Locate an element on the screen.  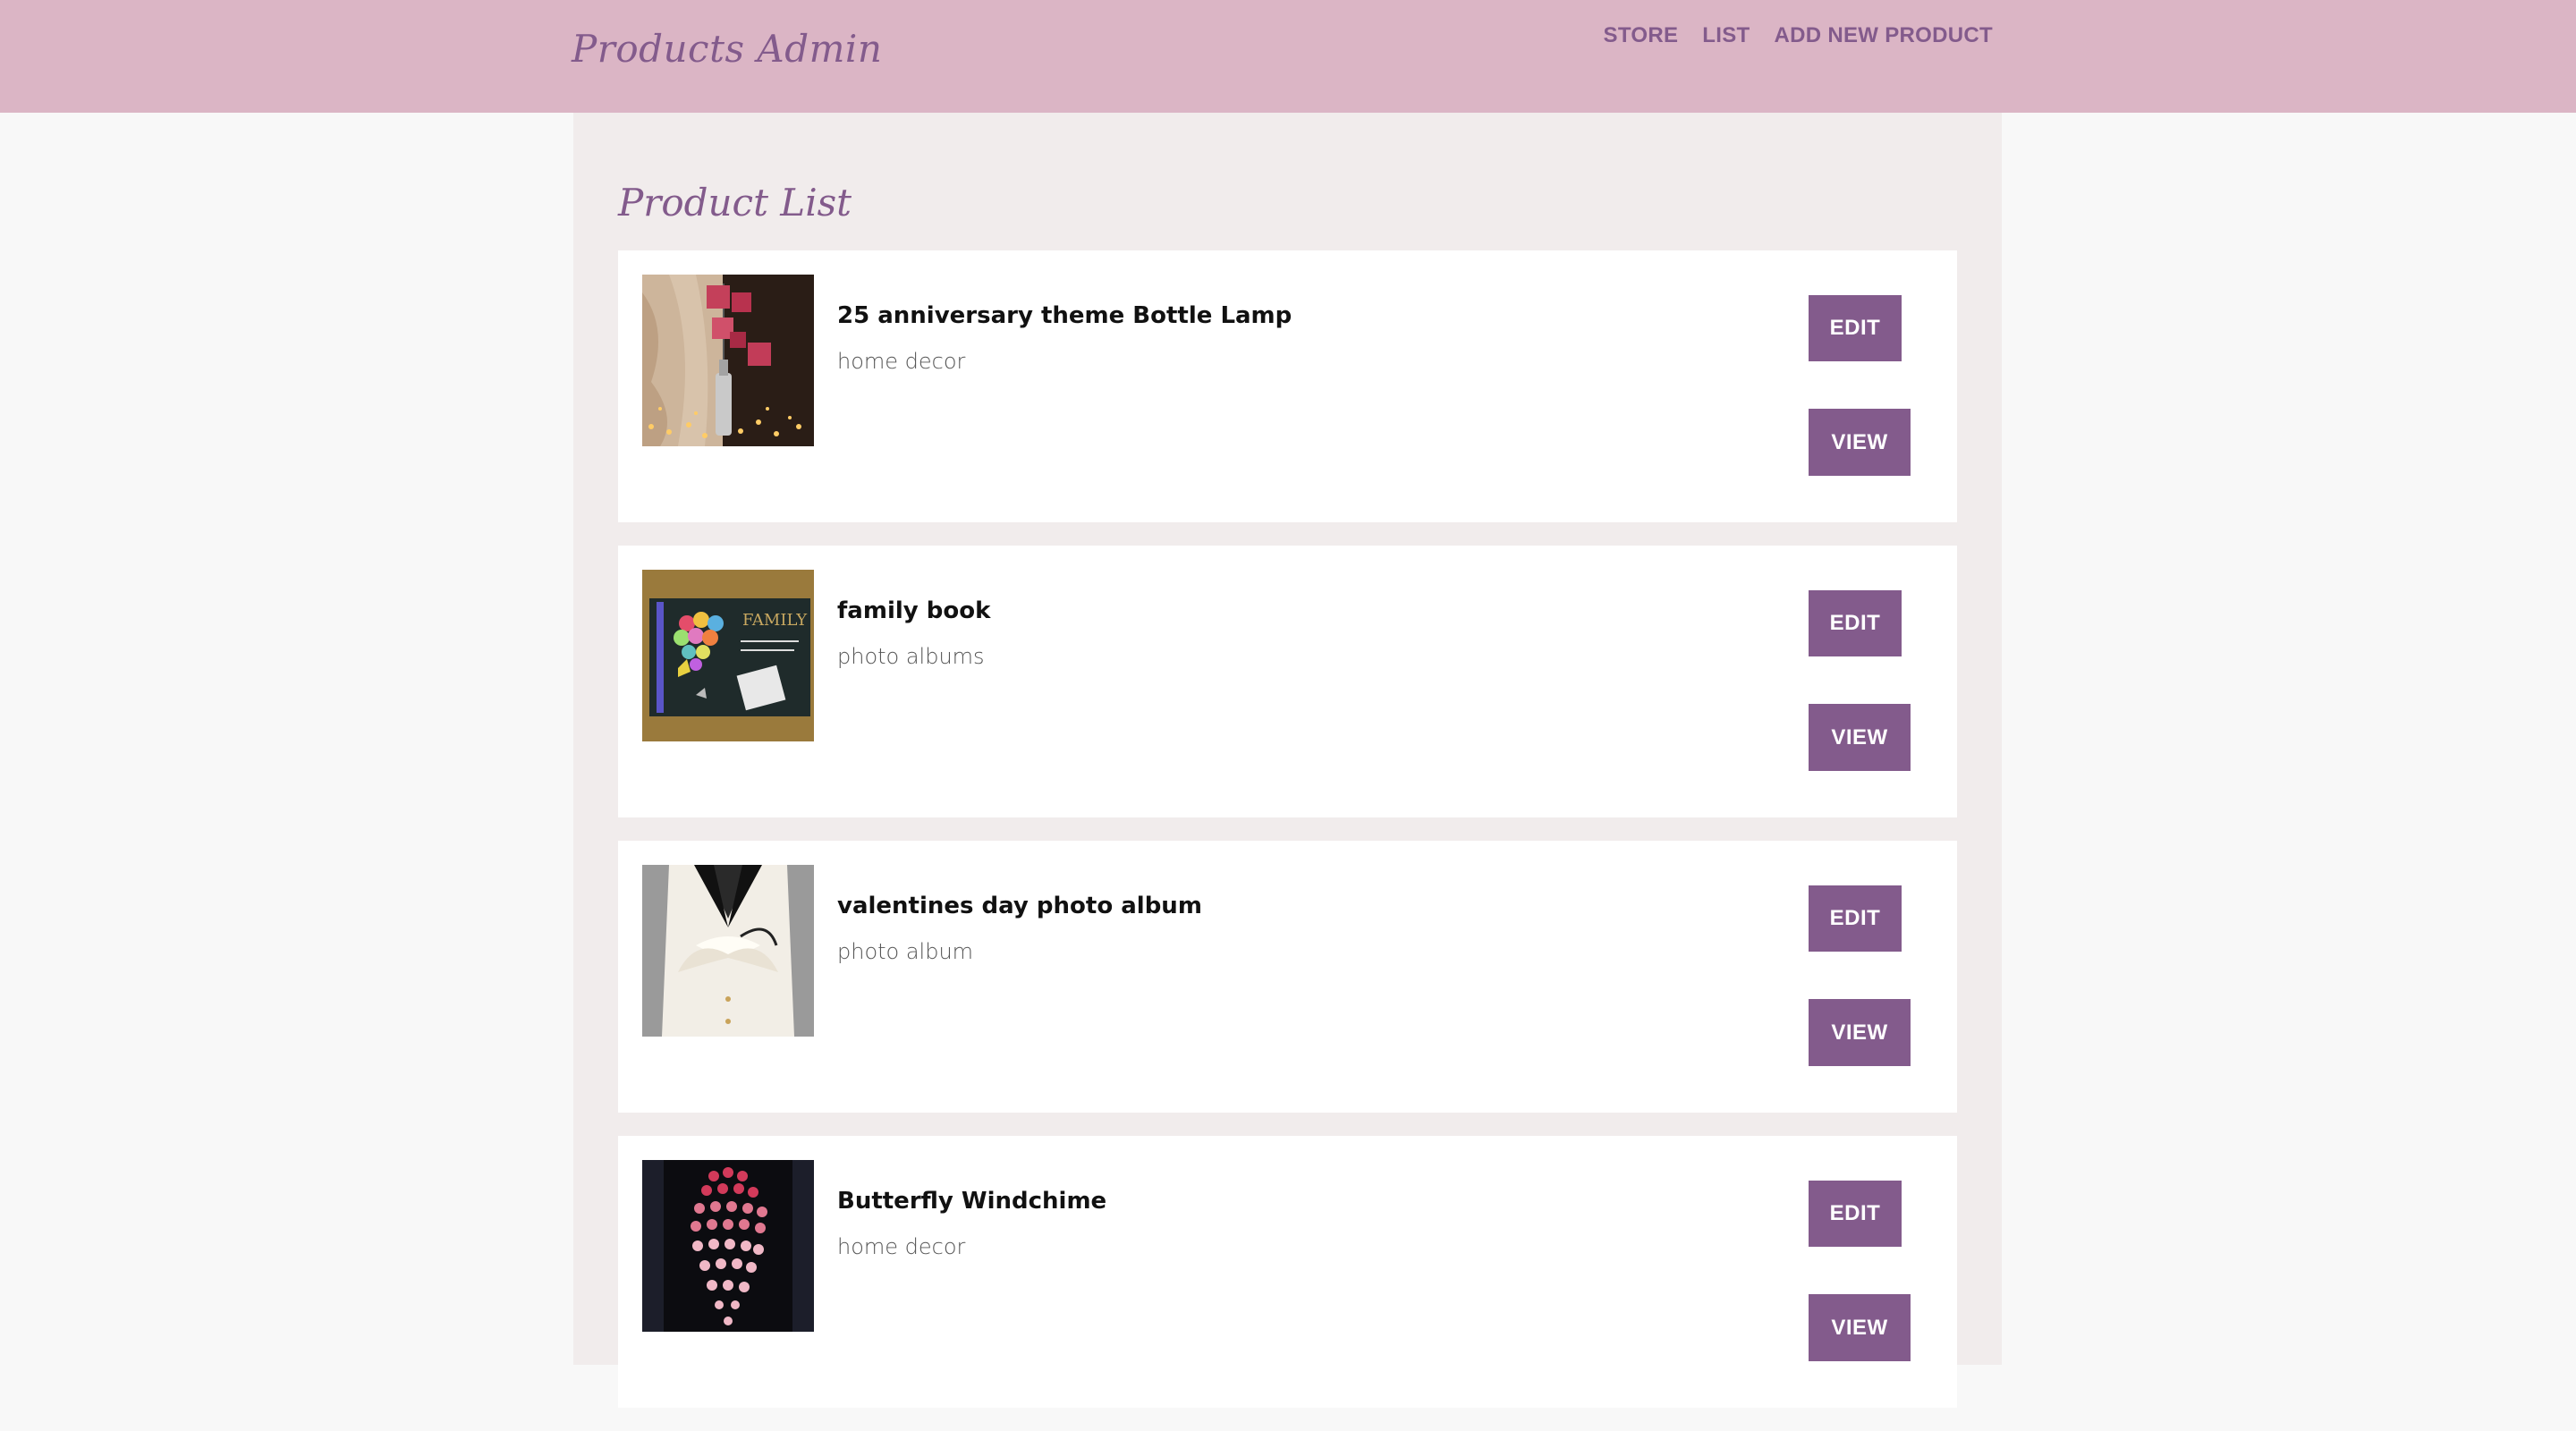
nav-add-new-product-link: ADD NEW PRODUCT is located at coordinates (1884, 35).